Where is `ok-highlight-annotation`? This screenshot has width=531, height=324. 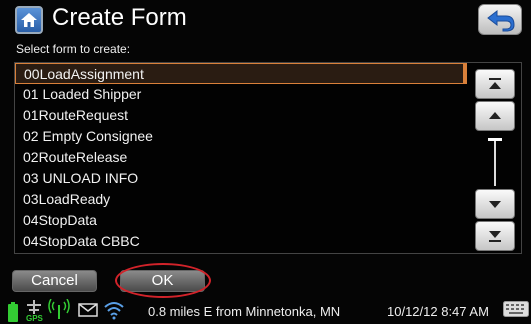
ok-highlight-annotation is located at coordinates (163, 280).